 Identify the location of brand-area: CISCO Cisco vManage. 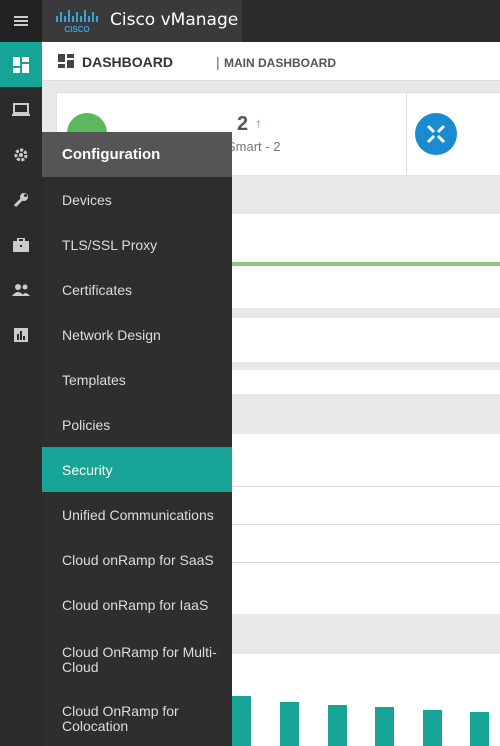
(142, 21).